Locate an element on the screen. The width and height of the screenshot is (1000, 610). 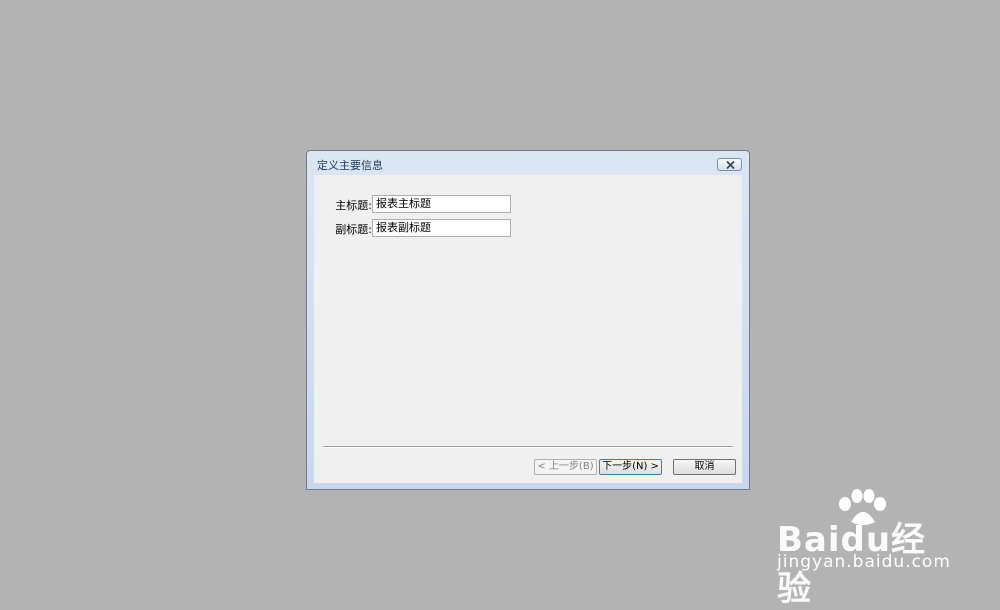
next-button: 下一步(N) > is located at coordinates (630, 467).